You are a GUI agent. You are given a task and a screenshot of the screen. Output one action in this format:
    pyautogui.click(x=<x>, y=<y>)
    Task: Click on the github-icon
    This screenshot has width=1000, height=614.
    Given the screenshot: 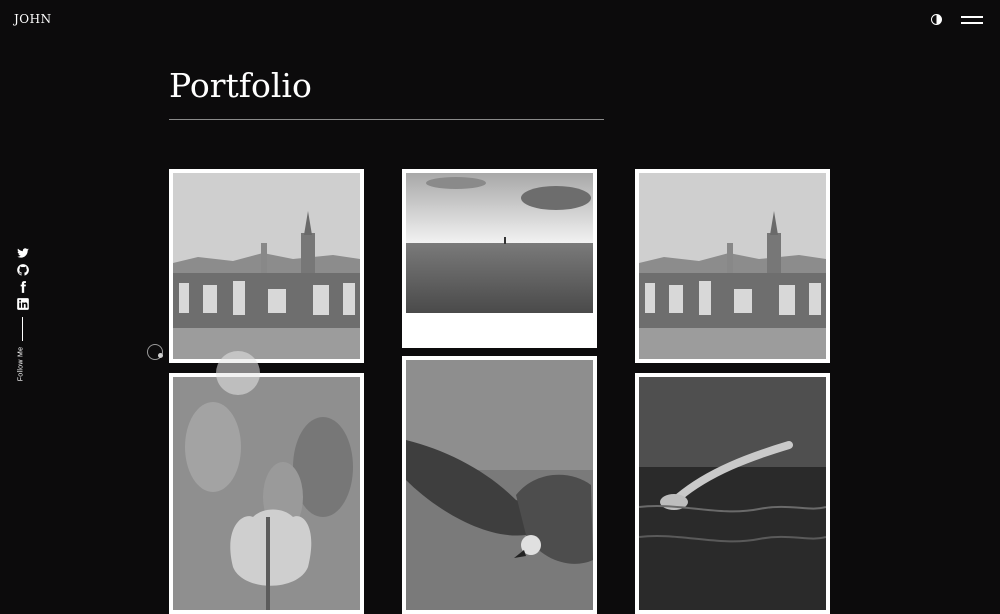 What is the action you would take?
    pyautogui.click(x=23, y=270)
    